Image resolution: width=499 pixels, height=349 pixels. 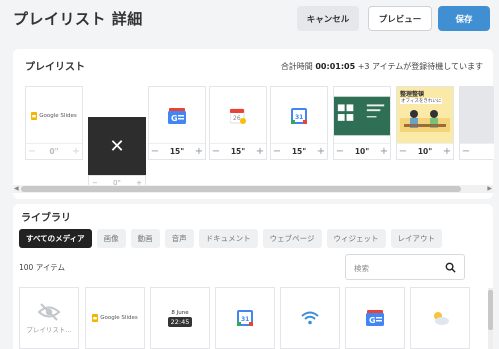 I want to click on thumbnail: 31, so click(x=299, y=115).